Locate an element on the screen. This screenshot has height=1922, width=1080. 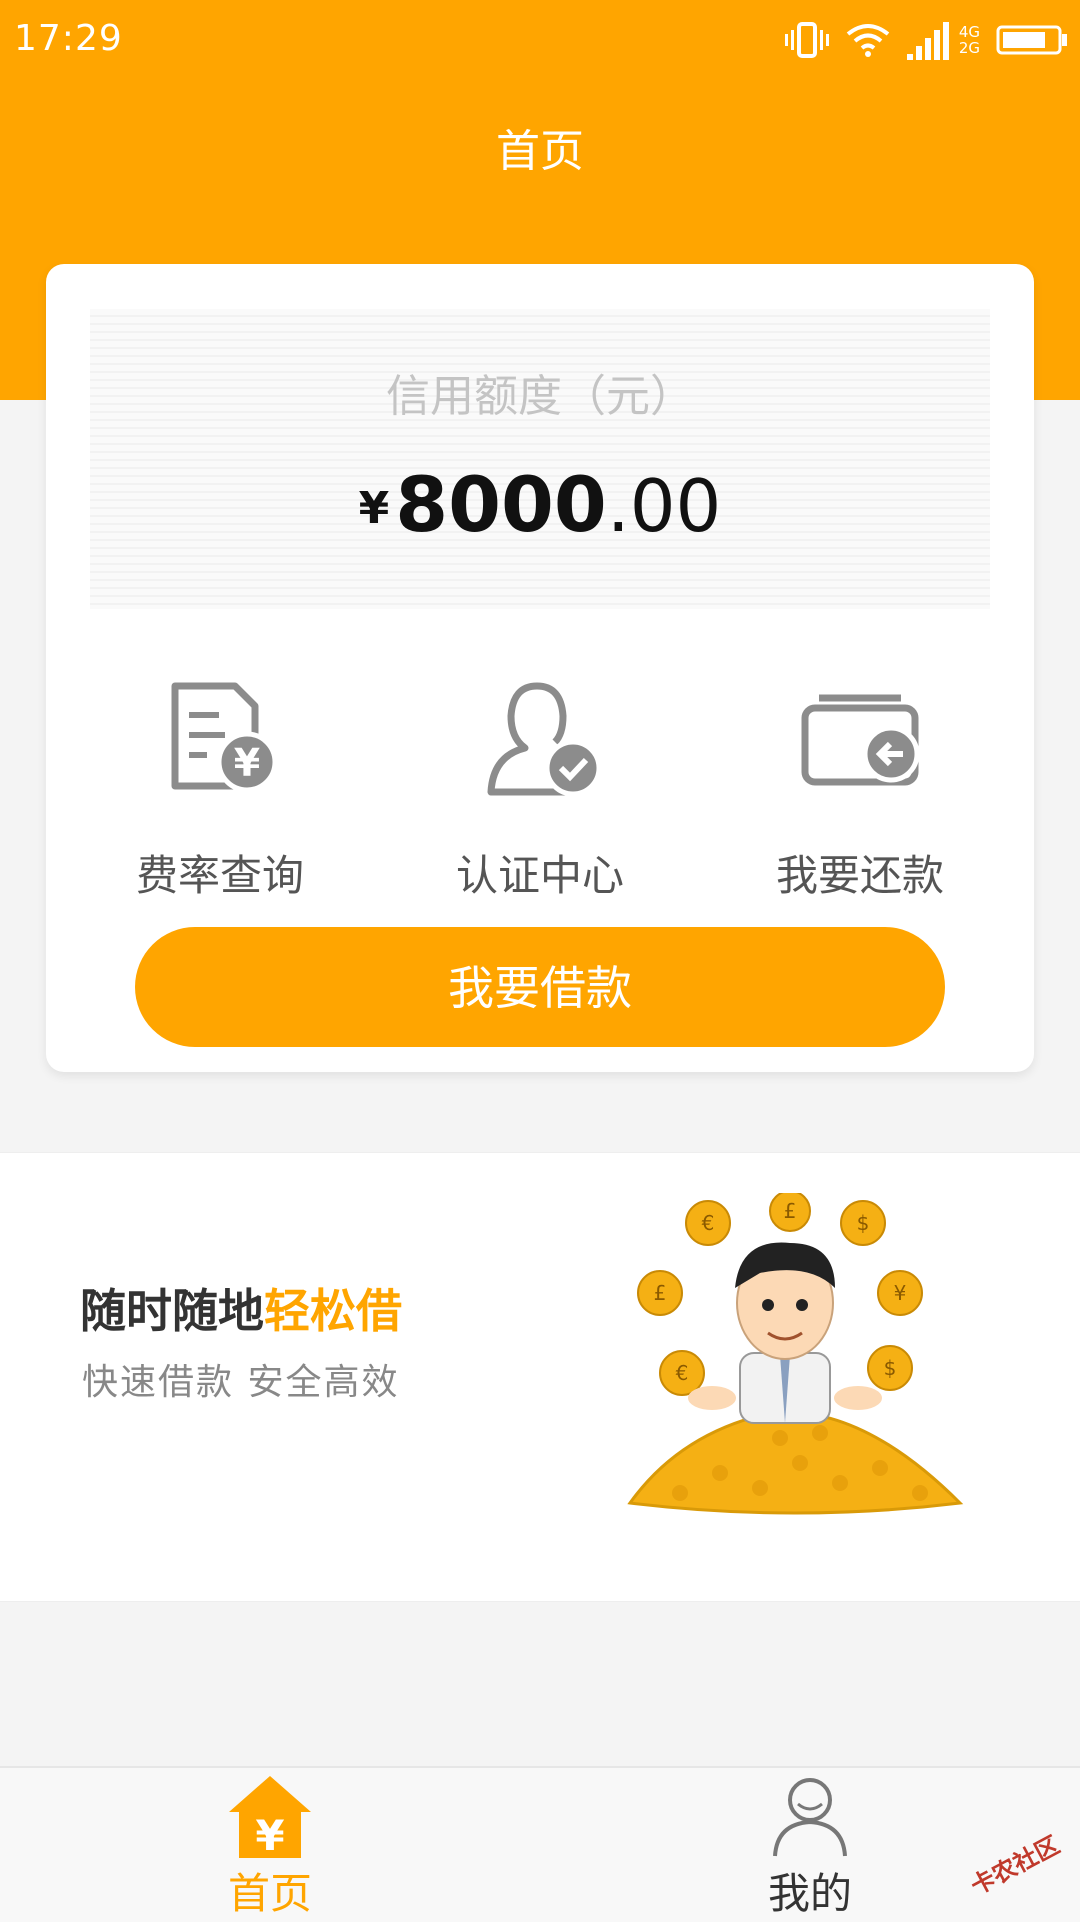
amount-decimal: .00 is located at coordinates (664, 506).